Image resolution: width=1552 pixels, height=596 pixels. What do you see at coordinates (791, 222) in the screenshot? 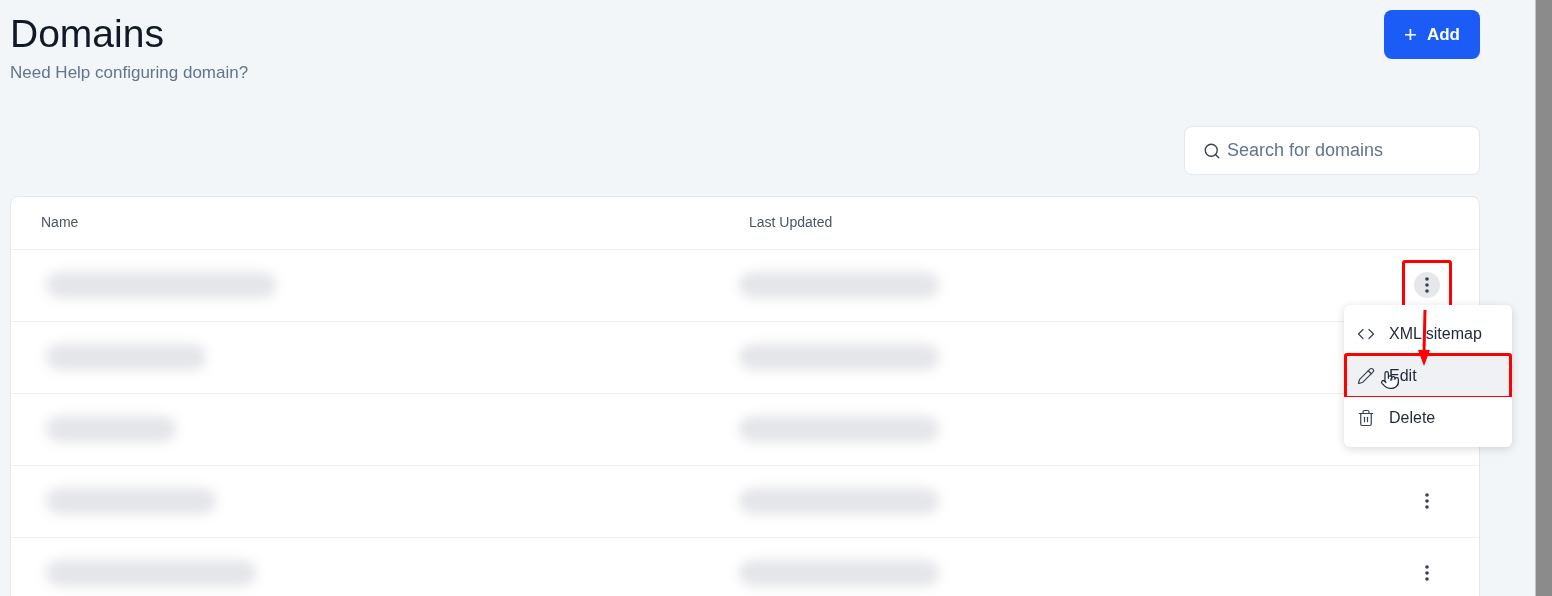
I see `column-header: Last Updated` at bounding box center [791, 222].